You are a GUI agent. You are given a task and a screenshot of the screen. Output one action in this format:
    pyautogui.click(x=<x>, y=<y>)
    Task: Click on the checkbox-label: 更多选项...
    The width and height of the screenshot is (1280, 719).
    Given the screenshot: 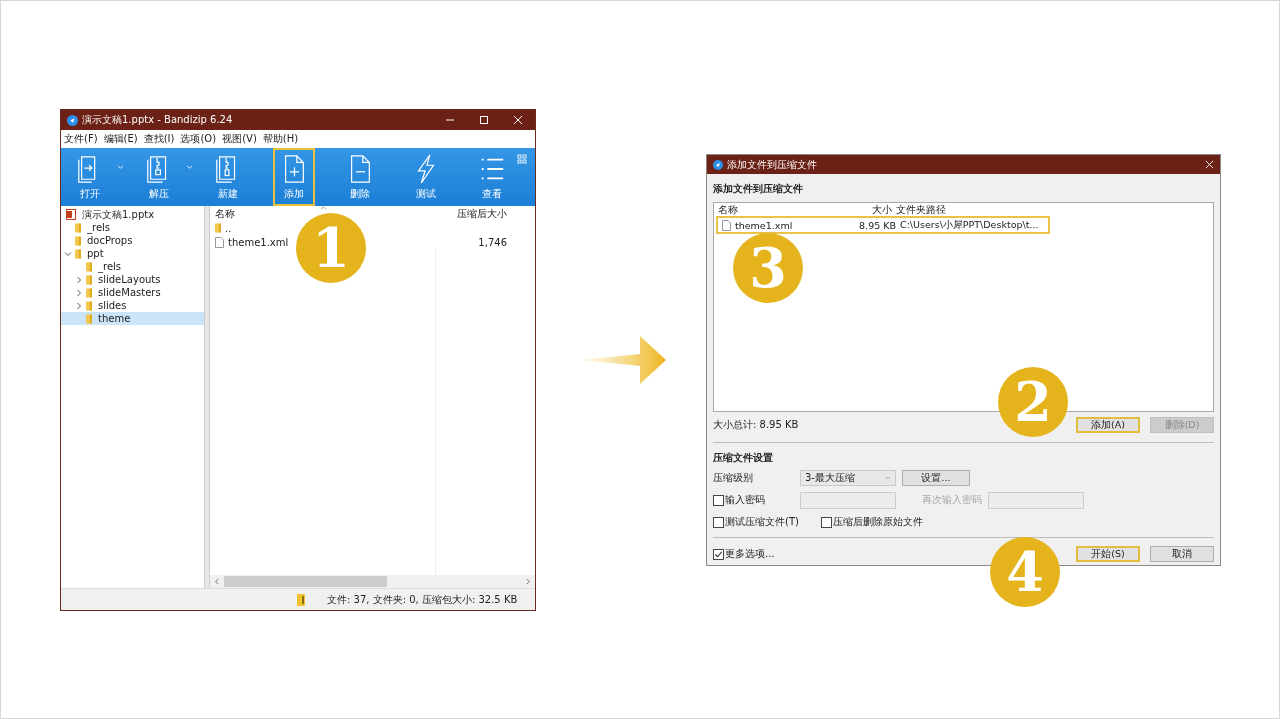 What is the action you would take?
    pyautogui.click(x=750, y=554)
    